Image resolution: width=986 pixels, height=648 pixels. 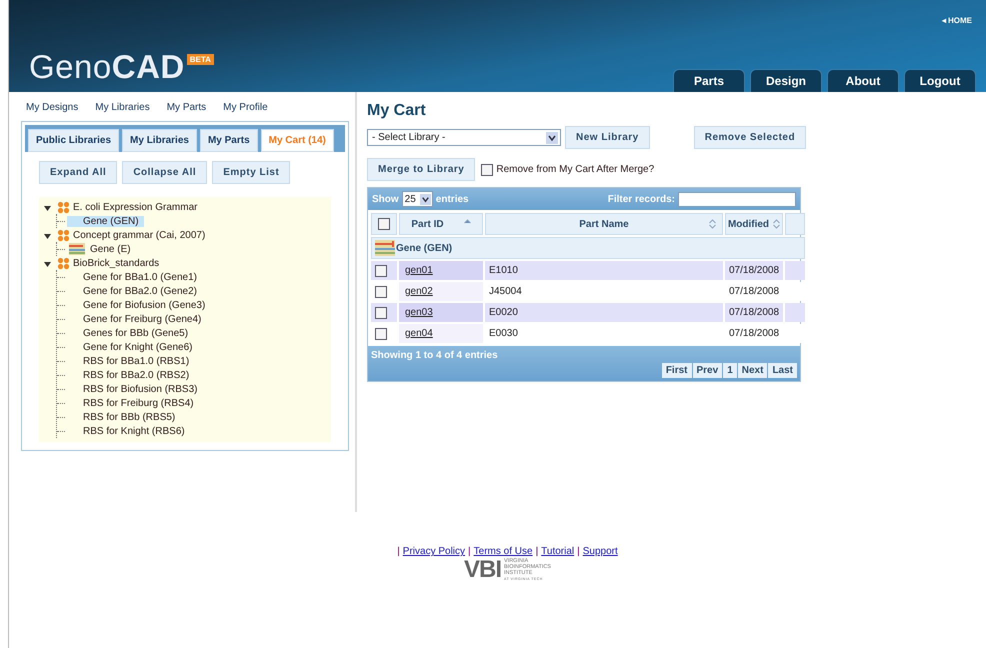 What do you see at coordinates (452, 199) in the screenshot?
I see `entries-label: entries` at bounding box center [452, 199].